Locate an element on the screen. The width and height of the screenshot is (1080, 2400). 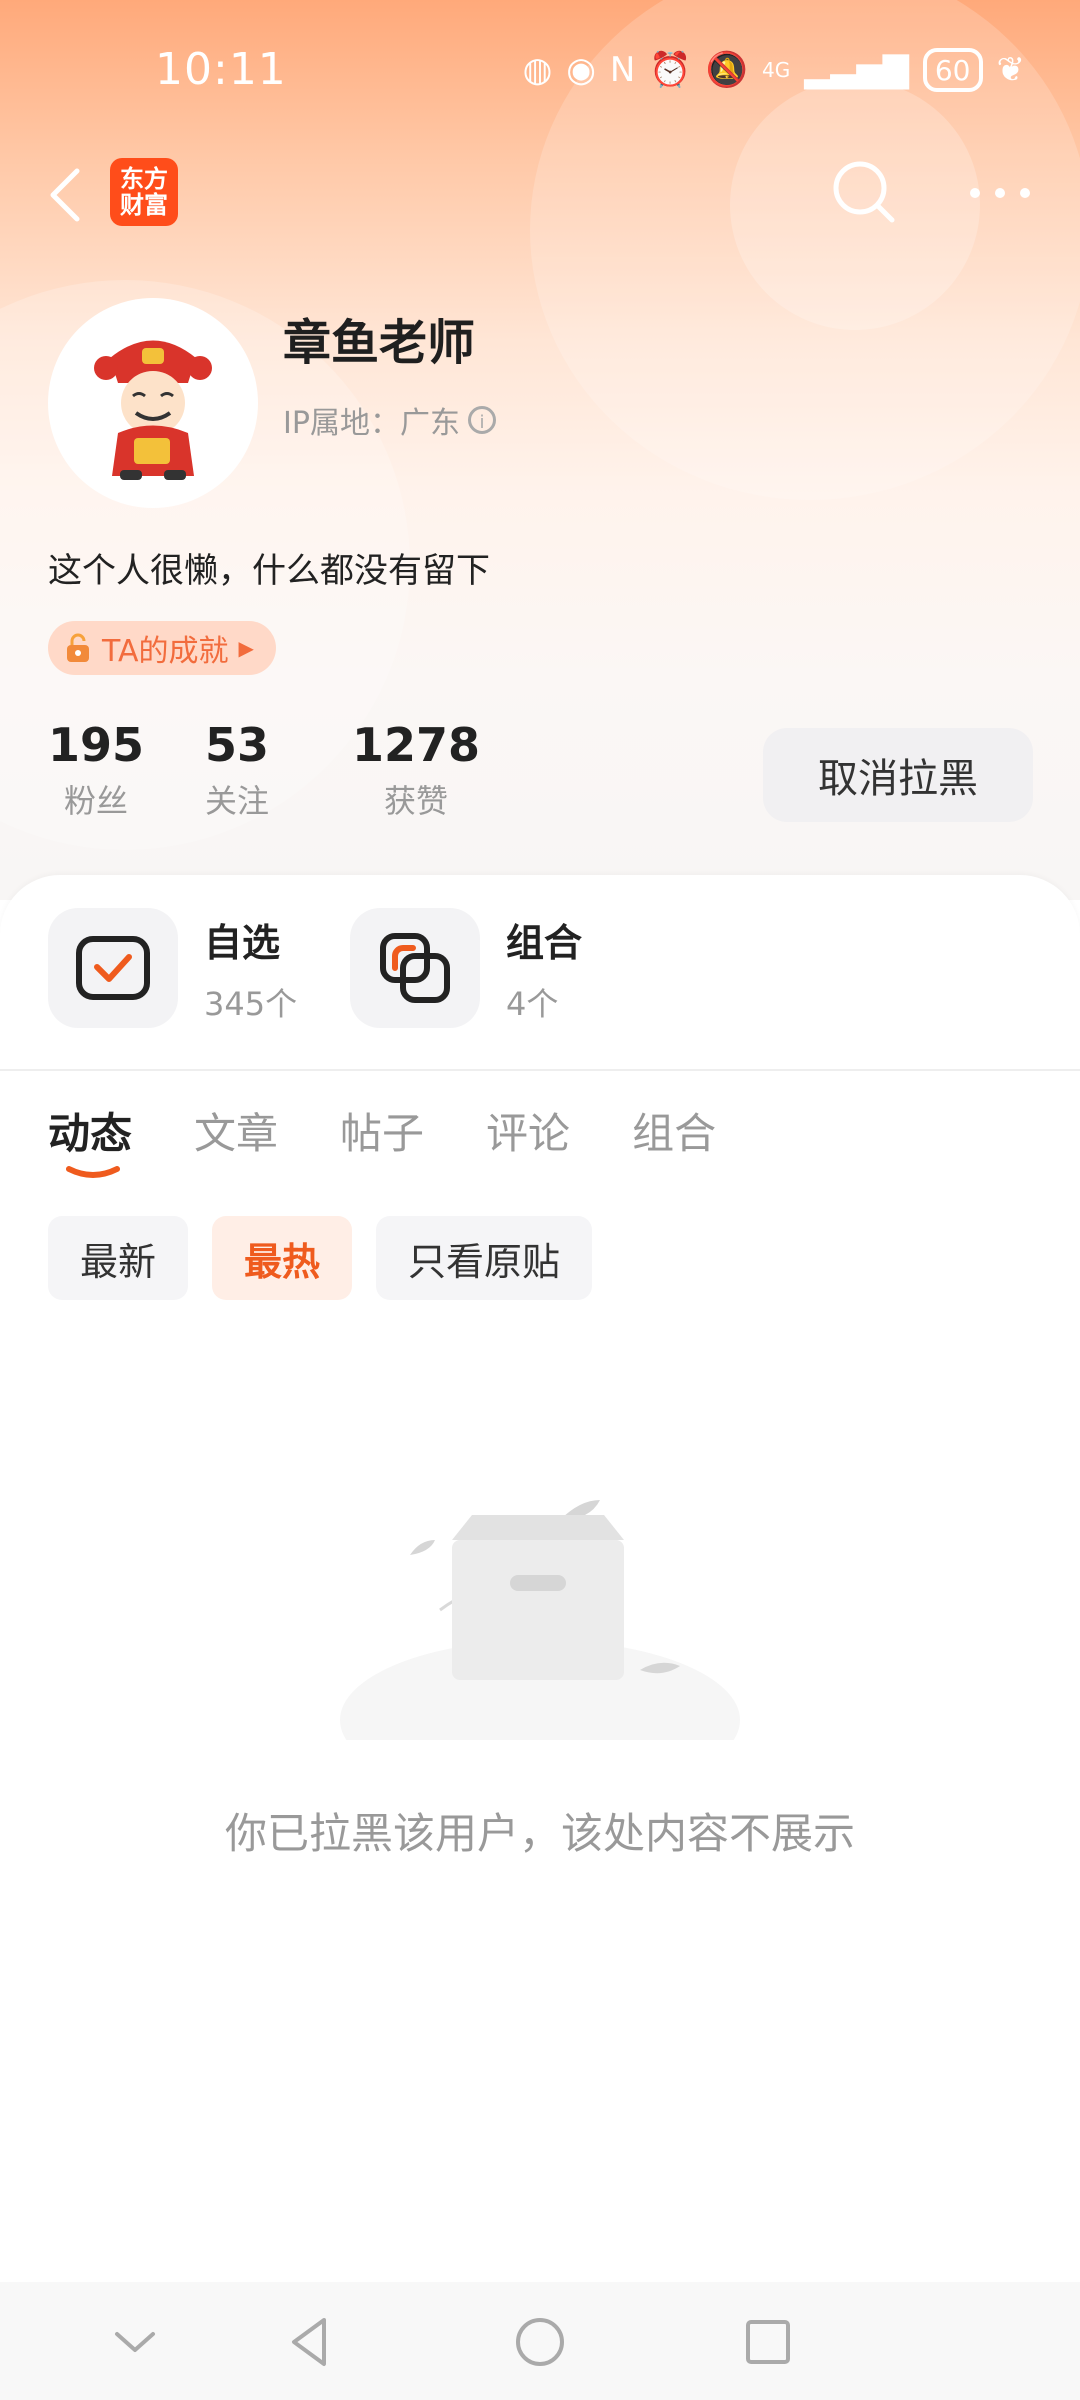
portfolio-icon is located at coordinates (415, 968).